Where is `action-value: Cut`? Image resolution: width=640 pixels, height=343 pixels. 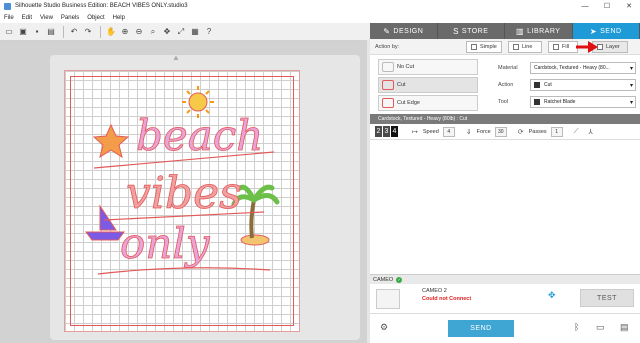
action-value: Cut is located at coordinates (548, 84).